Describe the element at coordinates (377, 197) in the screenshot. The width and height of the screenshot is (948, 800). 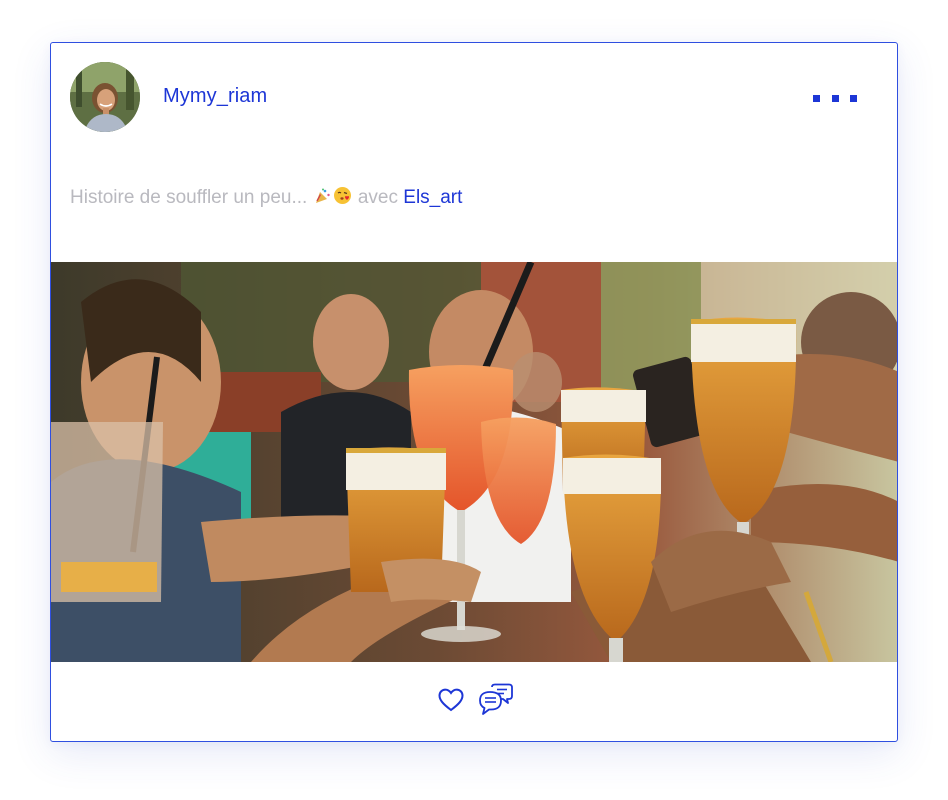
I see `caption-with-label: avec` at that location.